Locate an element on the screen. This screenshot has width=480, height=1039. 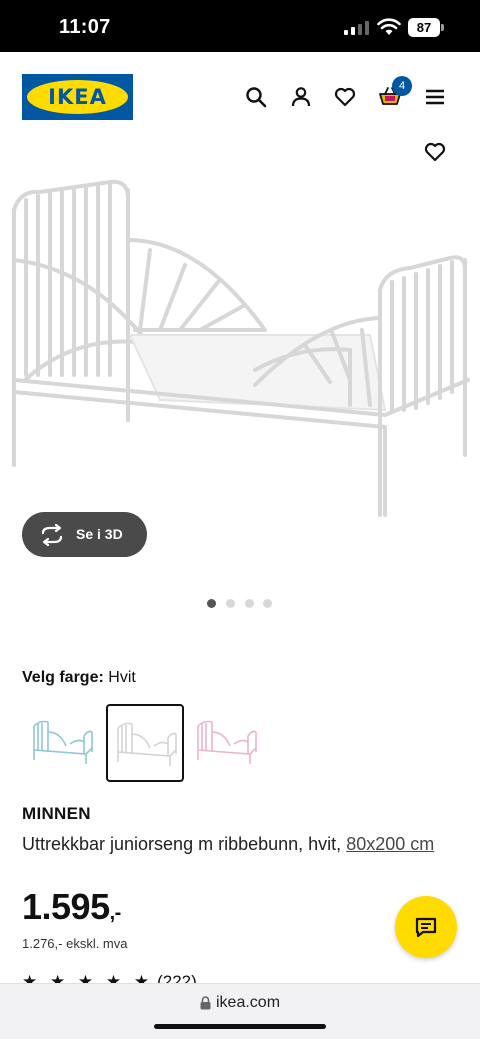
battery-level: 87 is located at coordinates (424, 27).